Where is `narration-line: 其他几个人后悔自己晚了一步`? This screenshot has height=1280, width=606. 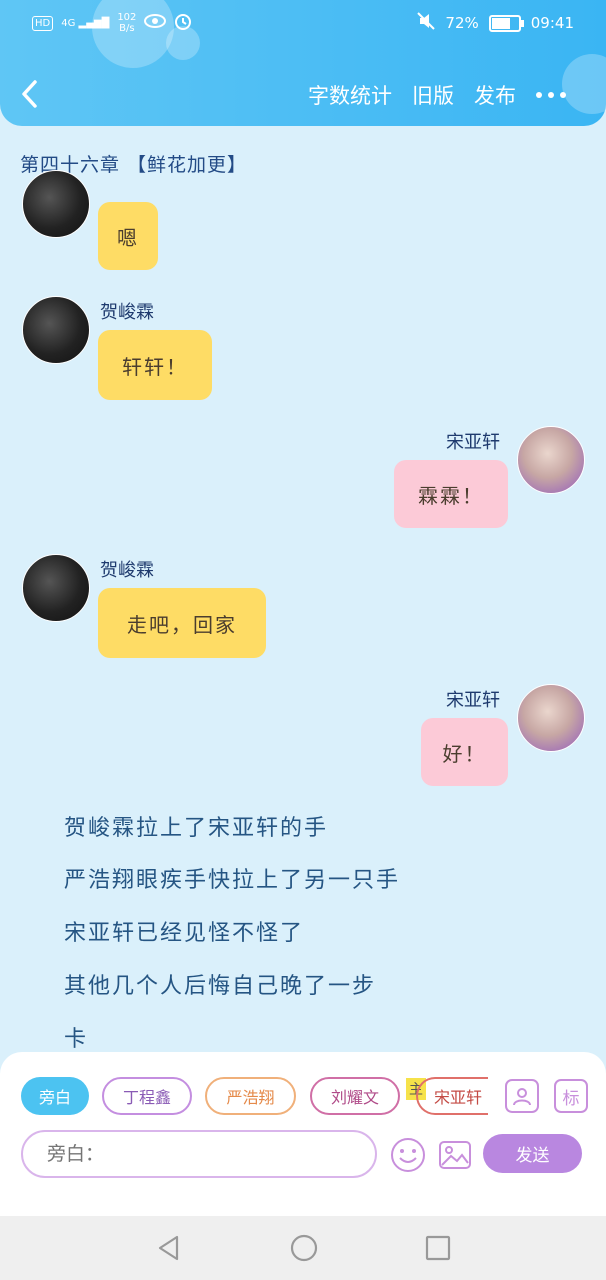 narration-line: 其他几个人后悔自己晚了一步 is located at coordinates (220, 986).